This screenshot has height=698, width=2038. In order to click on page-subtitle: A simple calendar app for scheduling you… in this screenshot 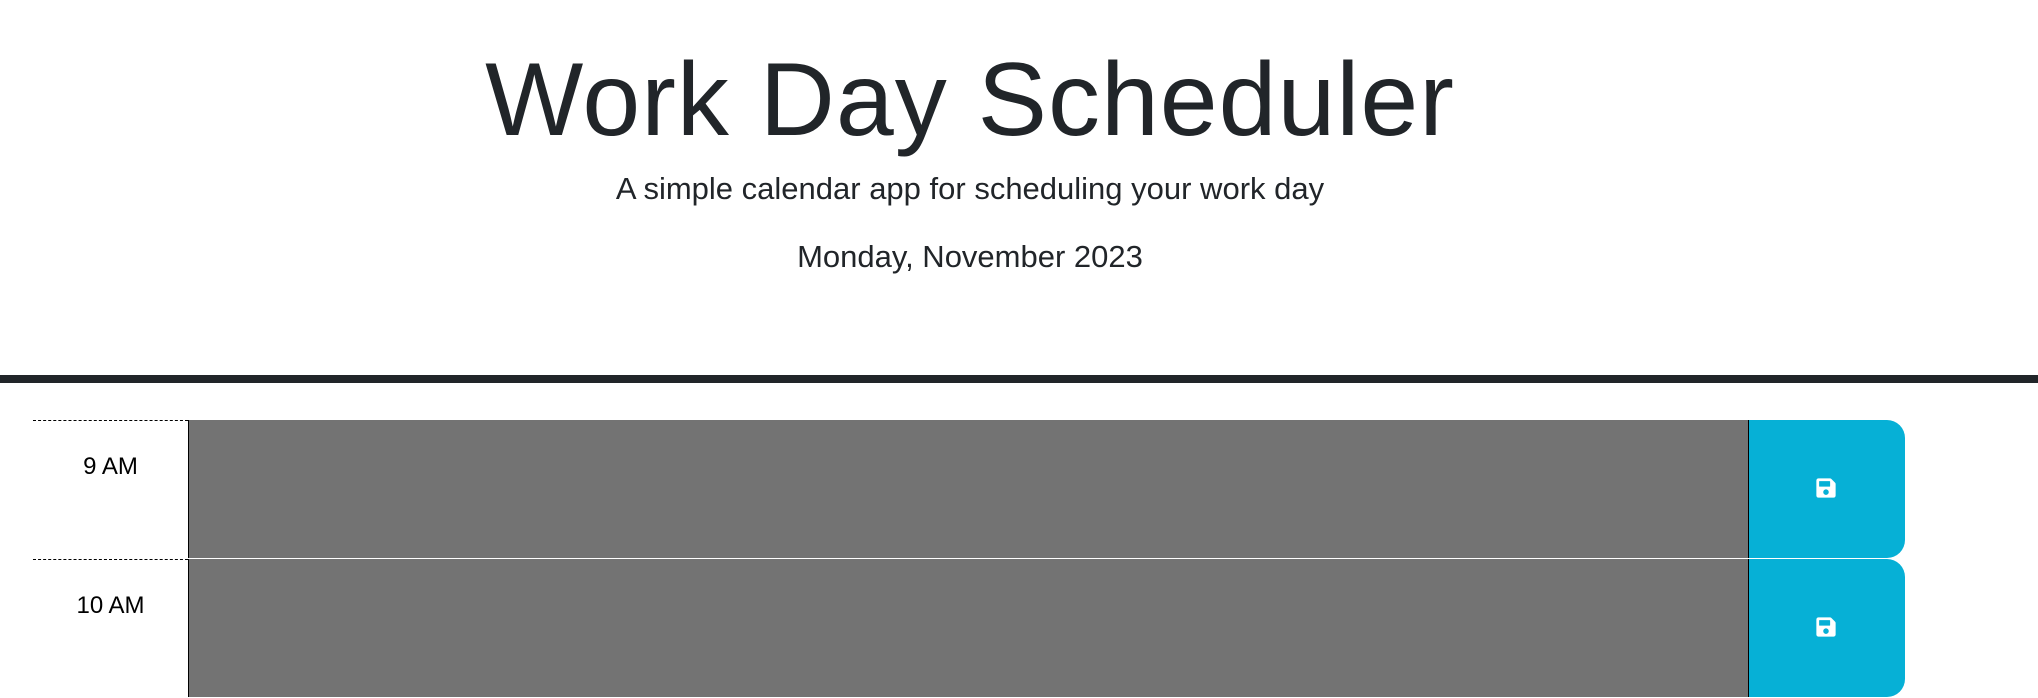, I will do `click(970, 188)`.